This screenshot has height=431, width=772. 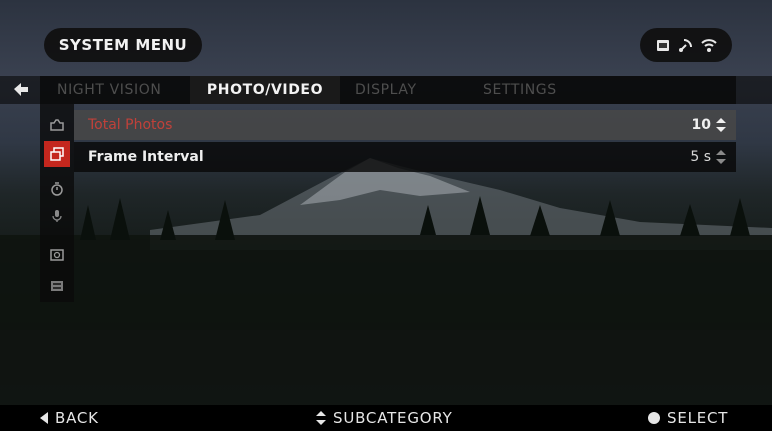 What do you see at coordinates (69, 418) in the screenshot?
I see `back-hint: BACK` at bounding box center [69, 418].